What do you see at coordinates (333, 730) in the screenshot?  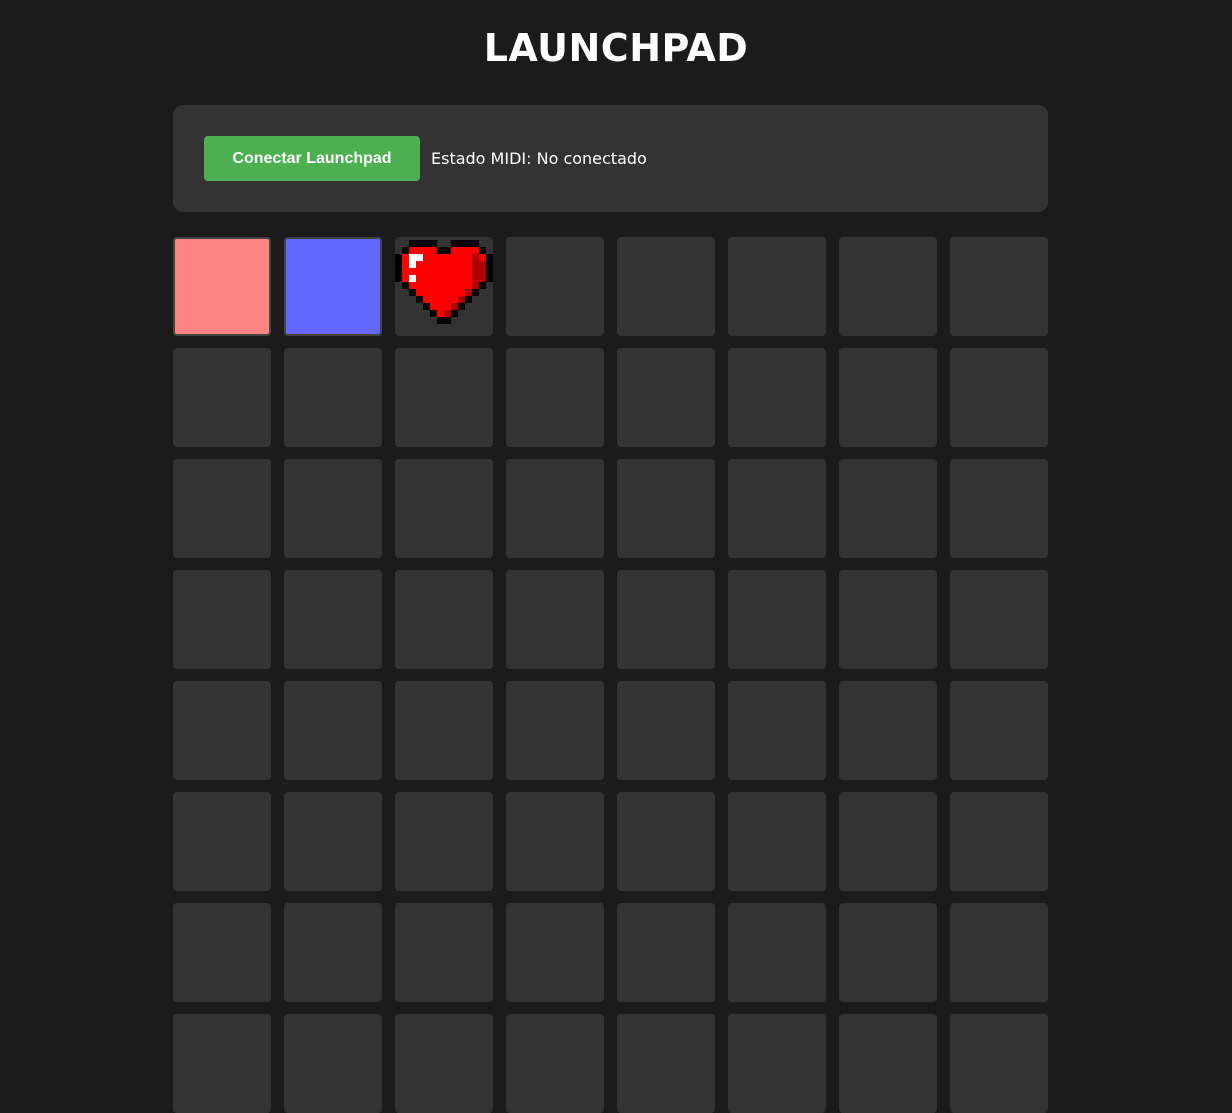 I see `pad-r5-c2` at bounding box center [333, 730].